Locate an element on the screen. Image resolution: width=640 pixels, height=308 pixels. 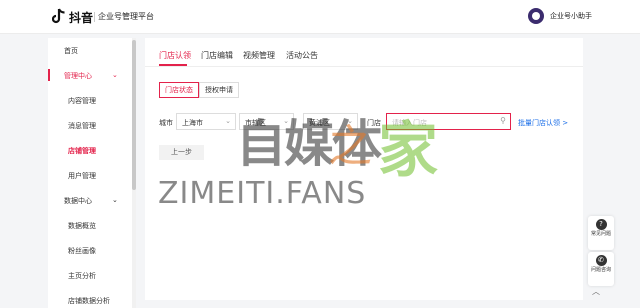
sidebar-item-fans: 粉丝画像 is located at coordinates (89, 250).